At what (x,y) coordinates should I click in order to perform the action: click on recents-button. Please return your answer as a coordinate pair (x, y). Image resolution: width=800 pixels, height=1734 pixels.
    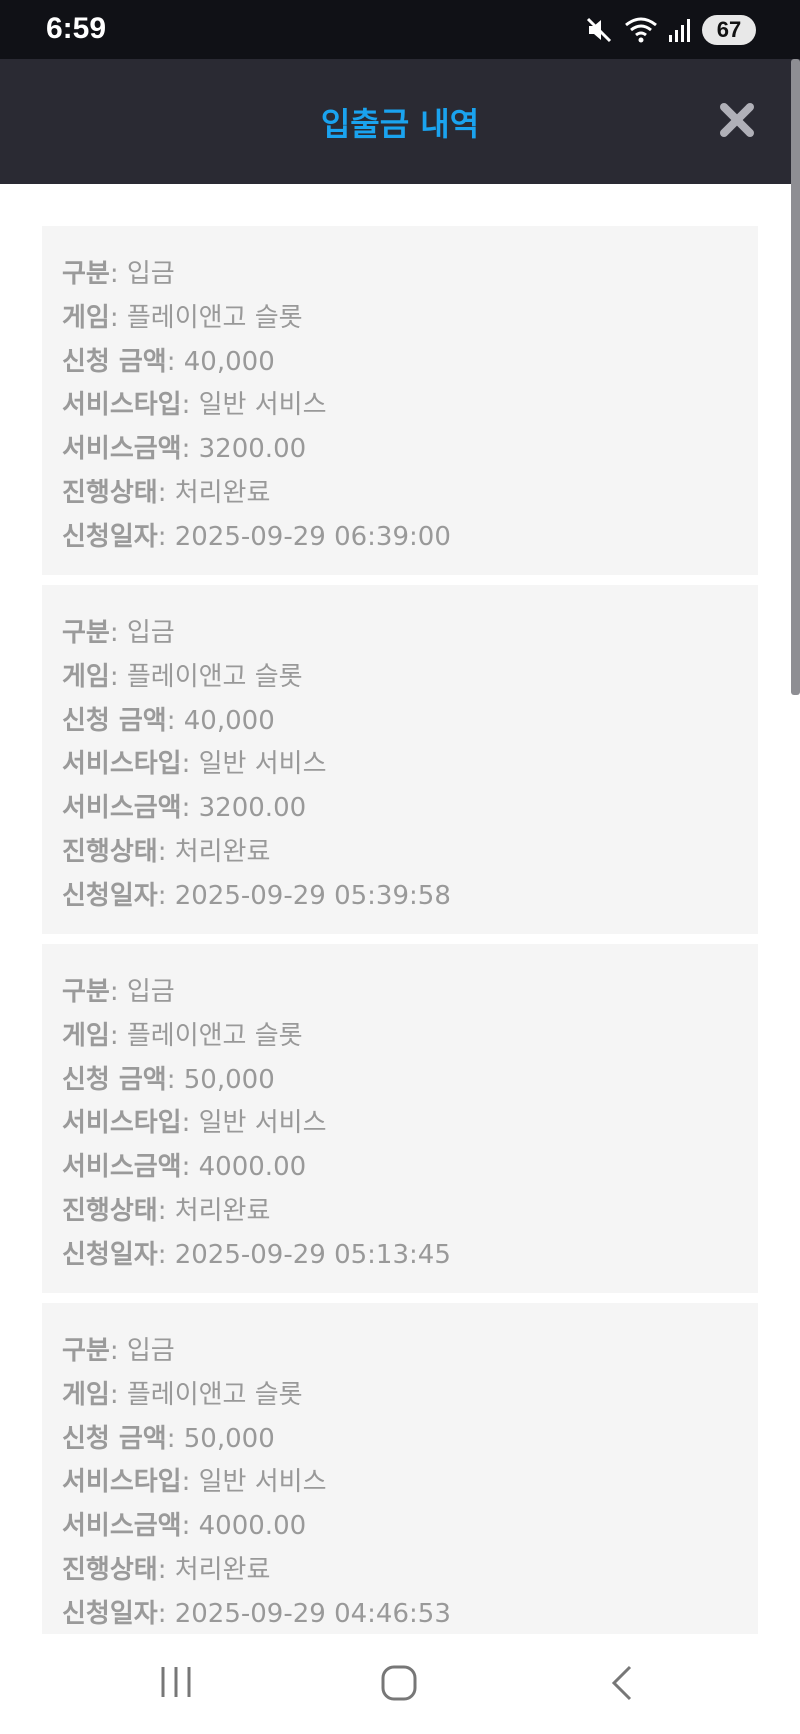
    Looking at the image, I should click on (176, 1684).